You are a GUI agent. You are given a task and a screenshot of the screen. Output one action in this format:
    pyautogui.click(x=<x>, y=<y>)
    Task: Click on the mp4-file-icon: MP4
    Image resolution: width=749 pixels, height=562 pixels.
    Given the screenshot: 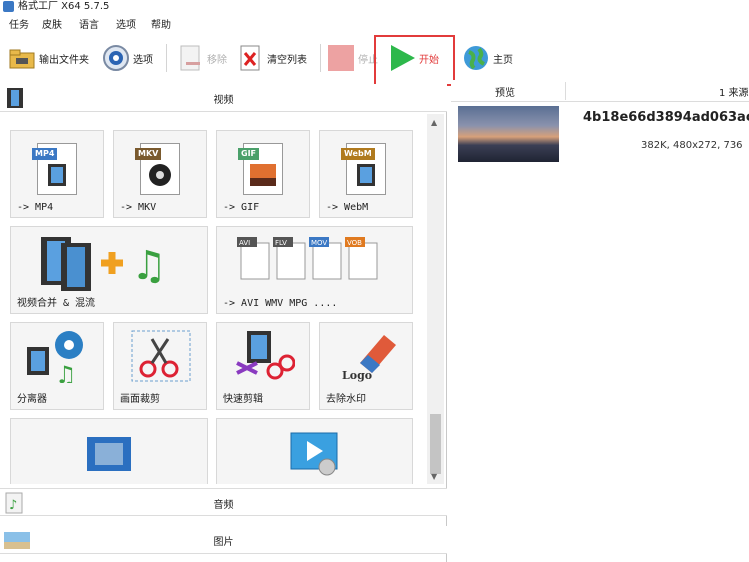 What is the action you would take?
    pyautogui.click(x=54, y=169)
    